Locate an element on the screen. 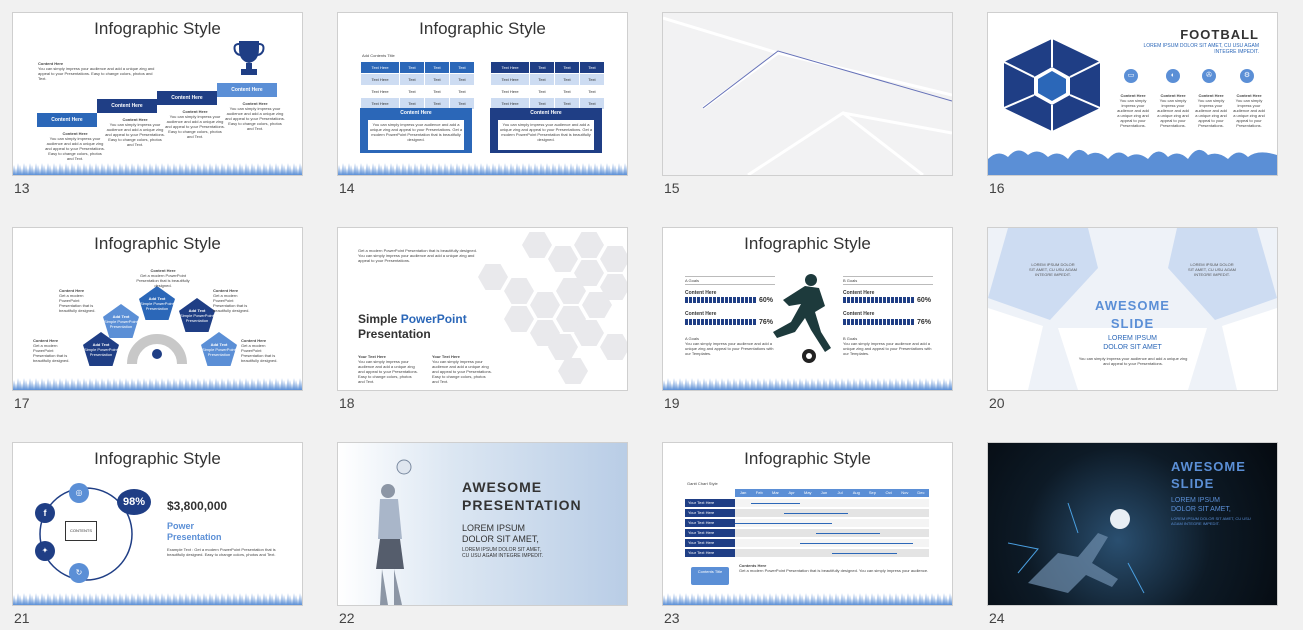  gantt-month: Sep is located at coordinates (872, 492).